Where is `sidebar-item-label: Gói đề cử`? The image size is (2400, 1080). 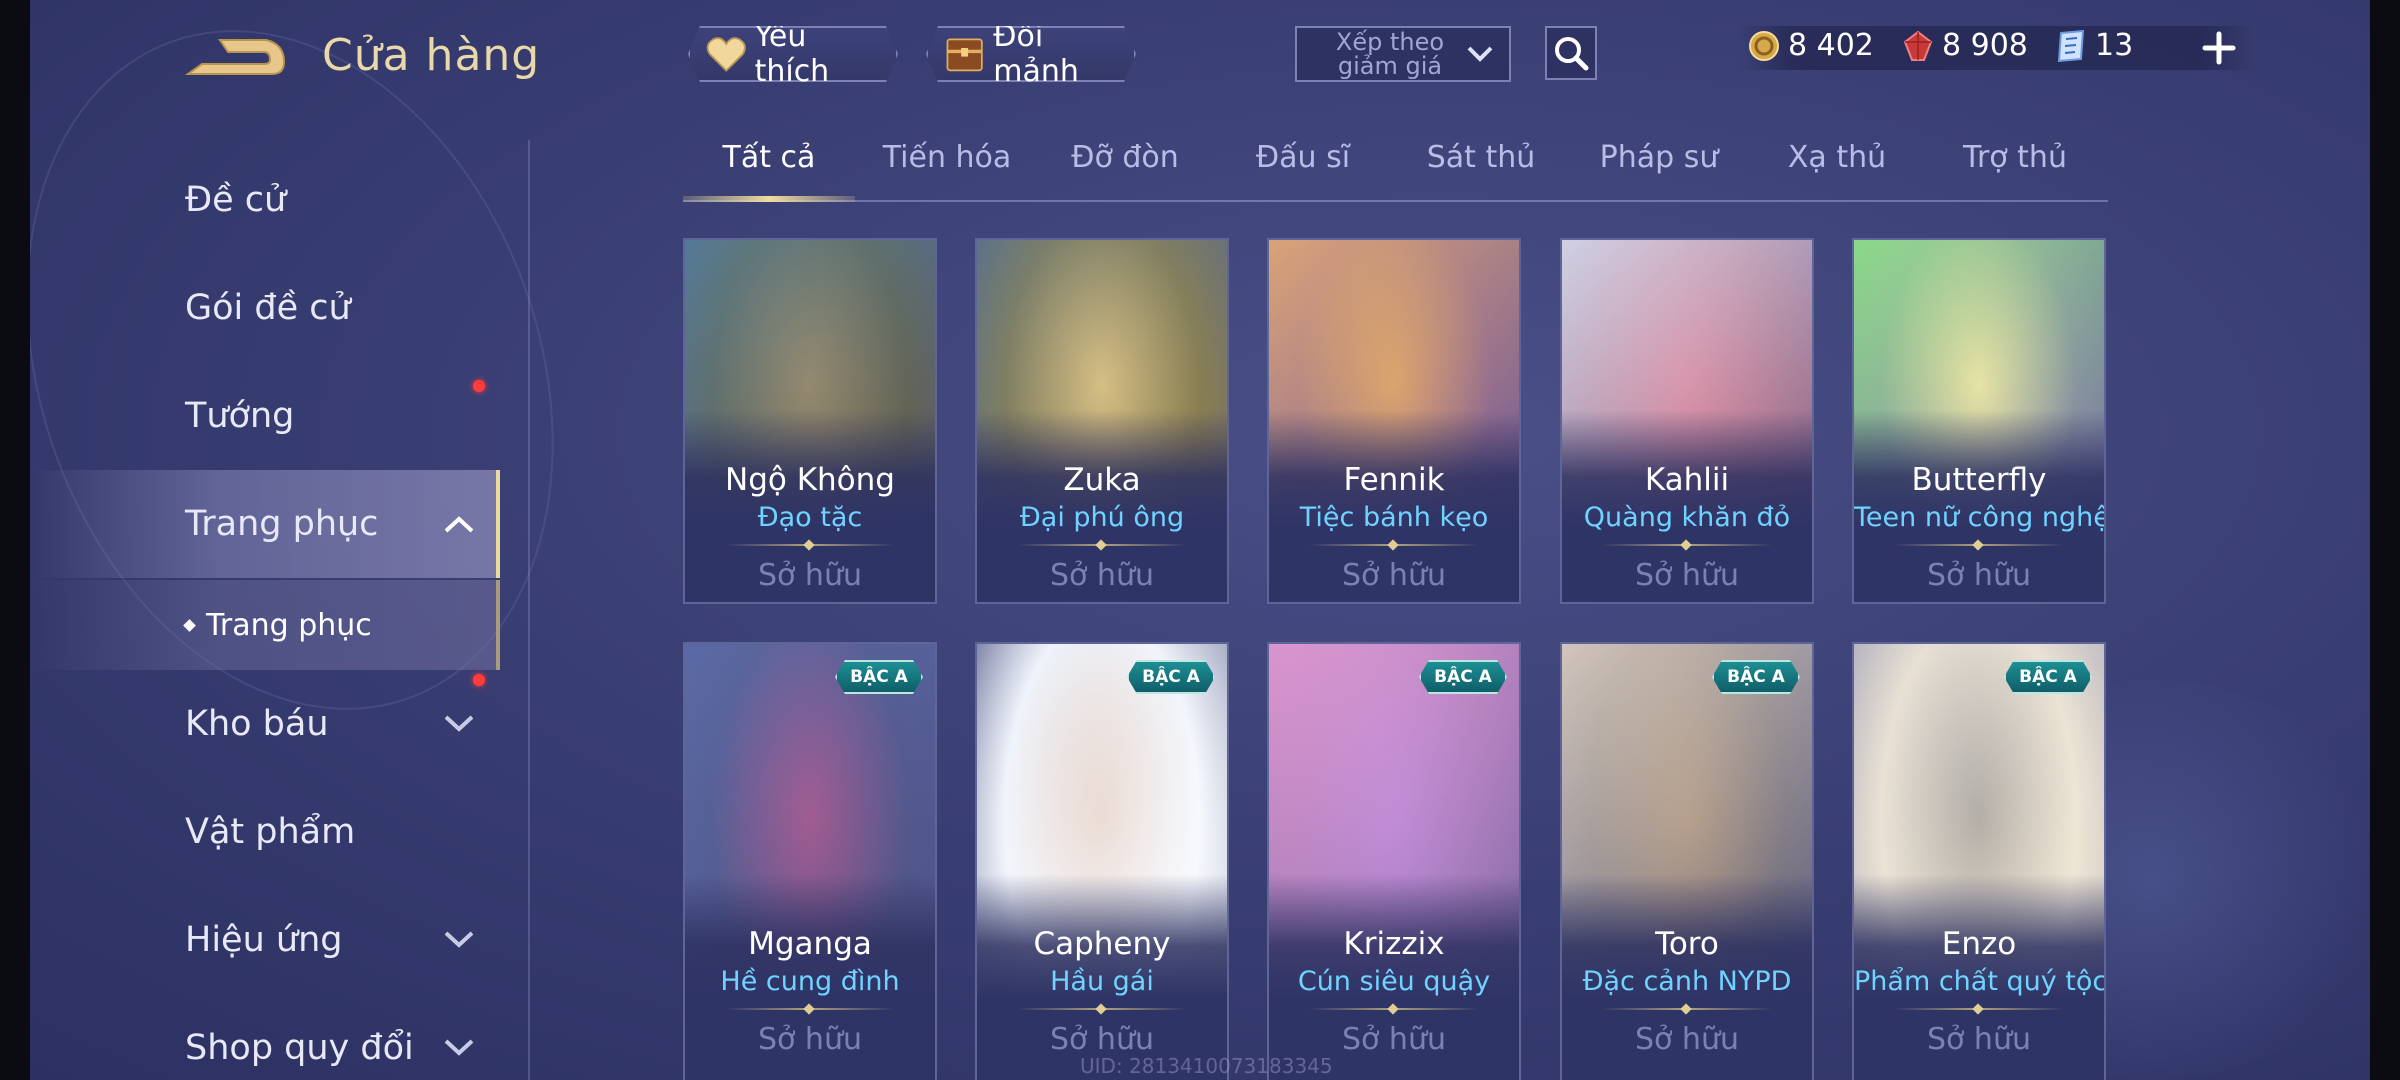 sidebar-item-label: Gói đề cử is located at coordinates (268, 308).